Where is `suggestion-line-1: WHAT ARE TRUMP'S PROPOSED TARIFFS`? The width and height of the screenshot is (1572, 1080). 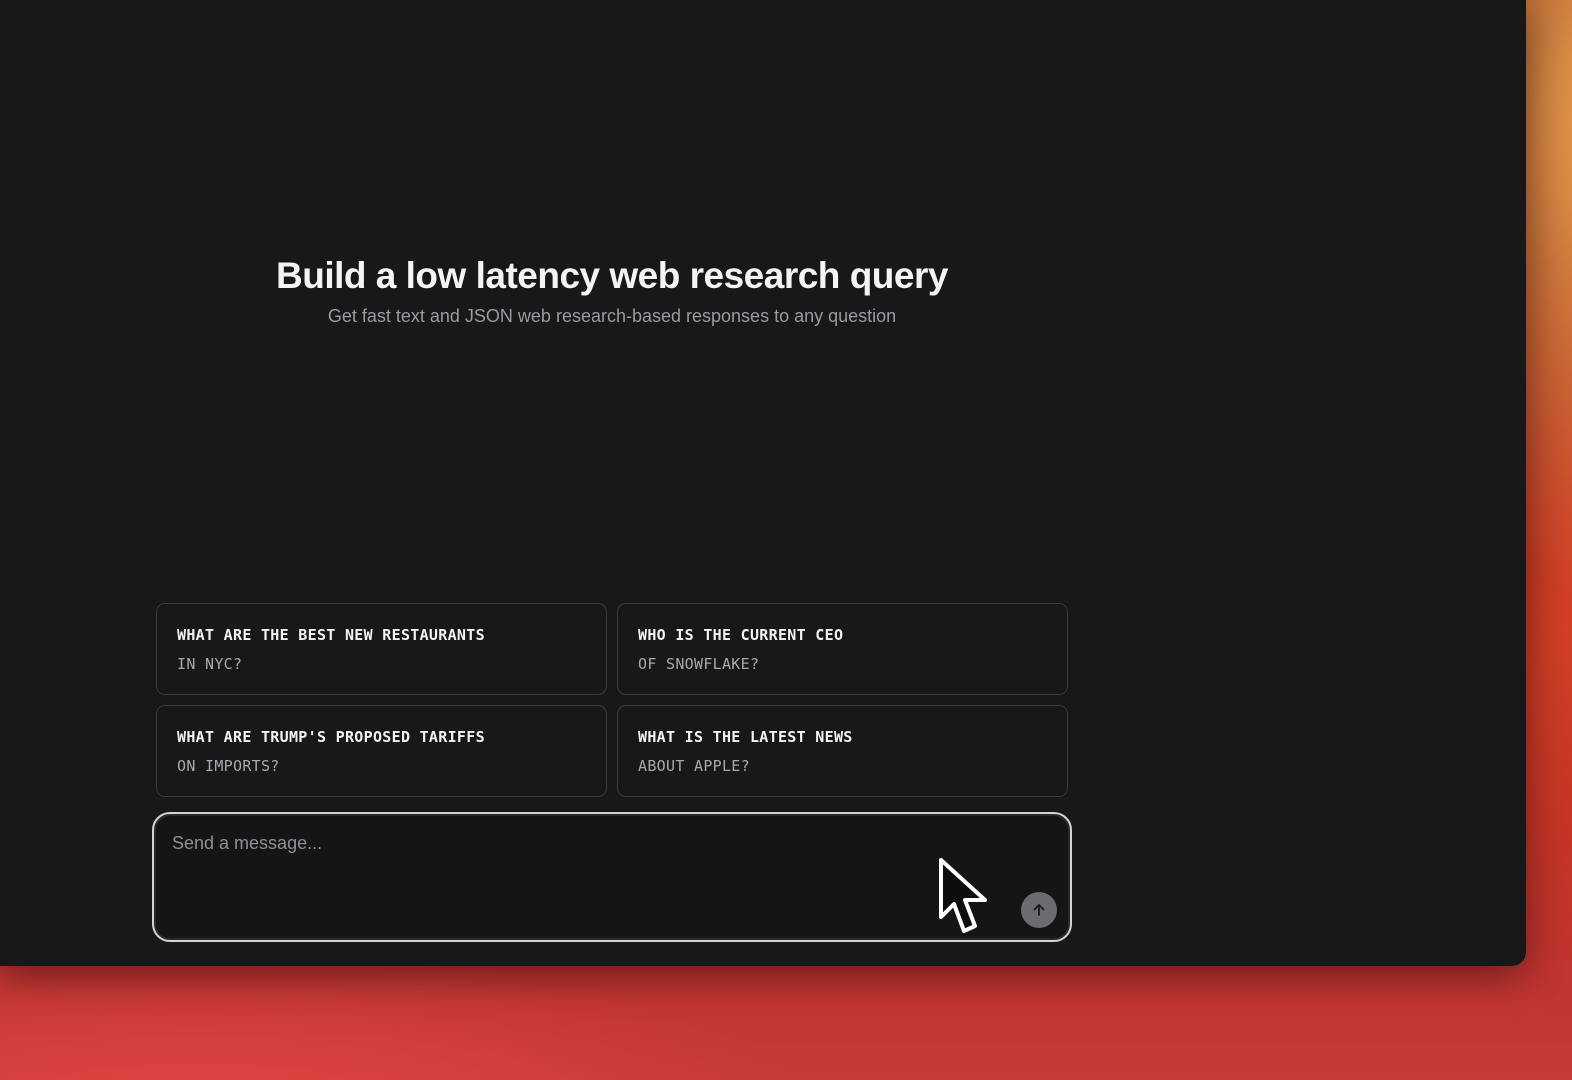
suggestion-line-1: WHAT ARE TRUMP'S PROPOSED TARIFFS is located at coordinates (331, 737).